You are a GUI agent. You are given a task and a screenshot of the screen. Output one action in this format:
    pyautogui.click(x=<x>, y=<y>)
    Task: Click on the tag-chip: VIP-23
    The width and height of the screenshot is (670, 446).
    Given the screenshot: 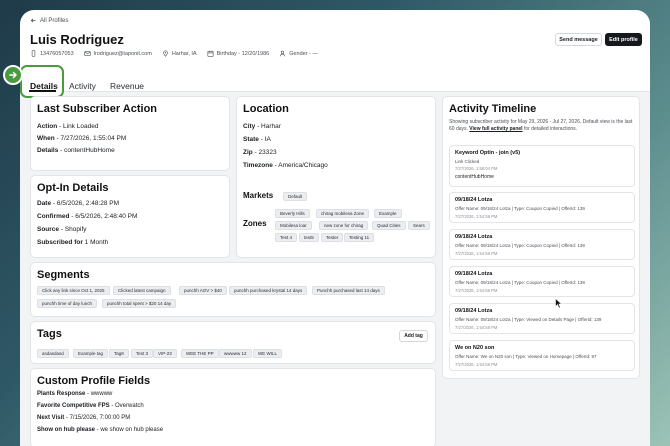 What is the action you would take?
    pyautogui.click(x=165, y=353)
    